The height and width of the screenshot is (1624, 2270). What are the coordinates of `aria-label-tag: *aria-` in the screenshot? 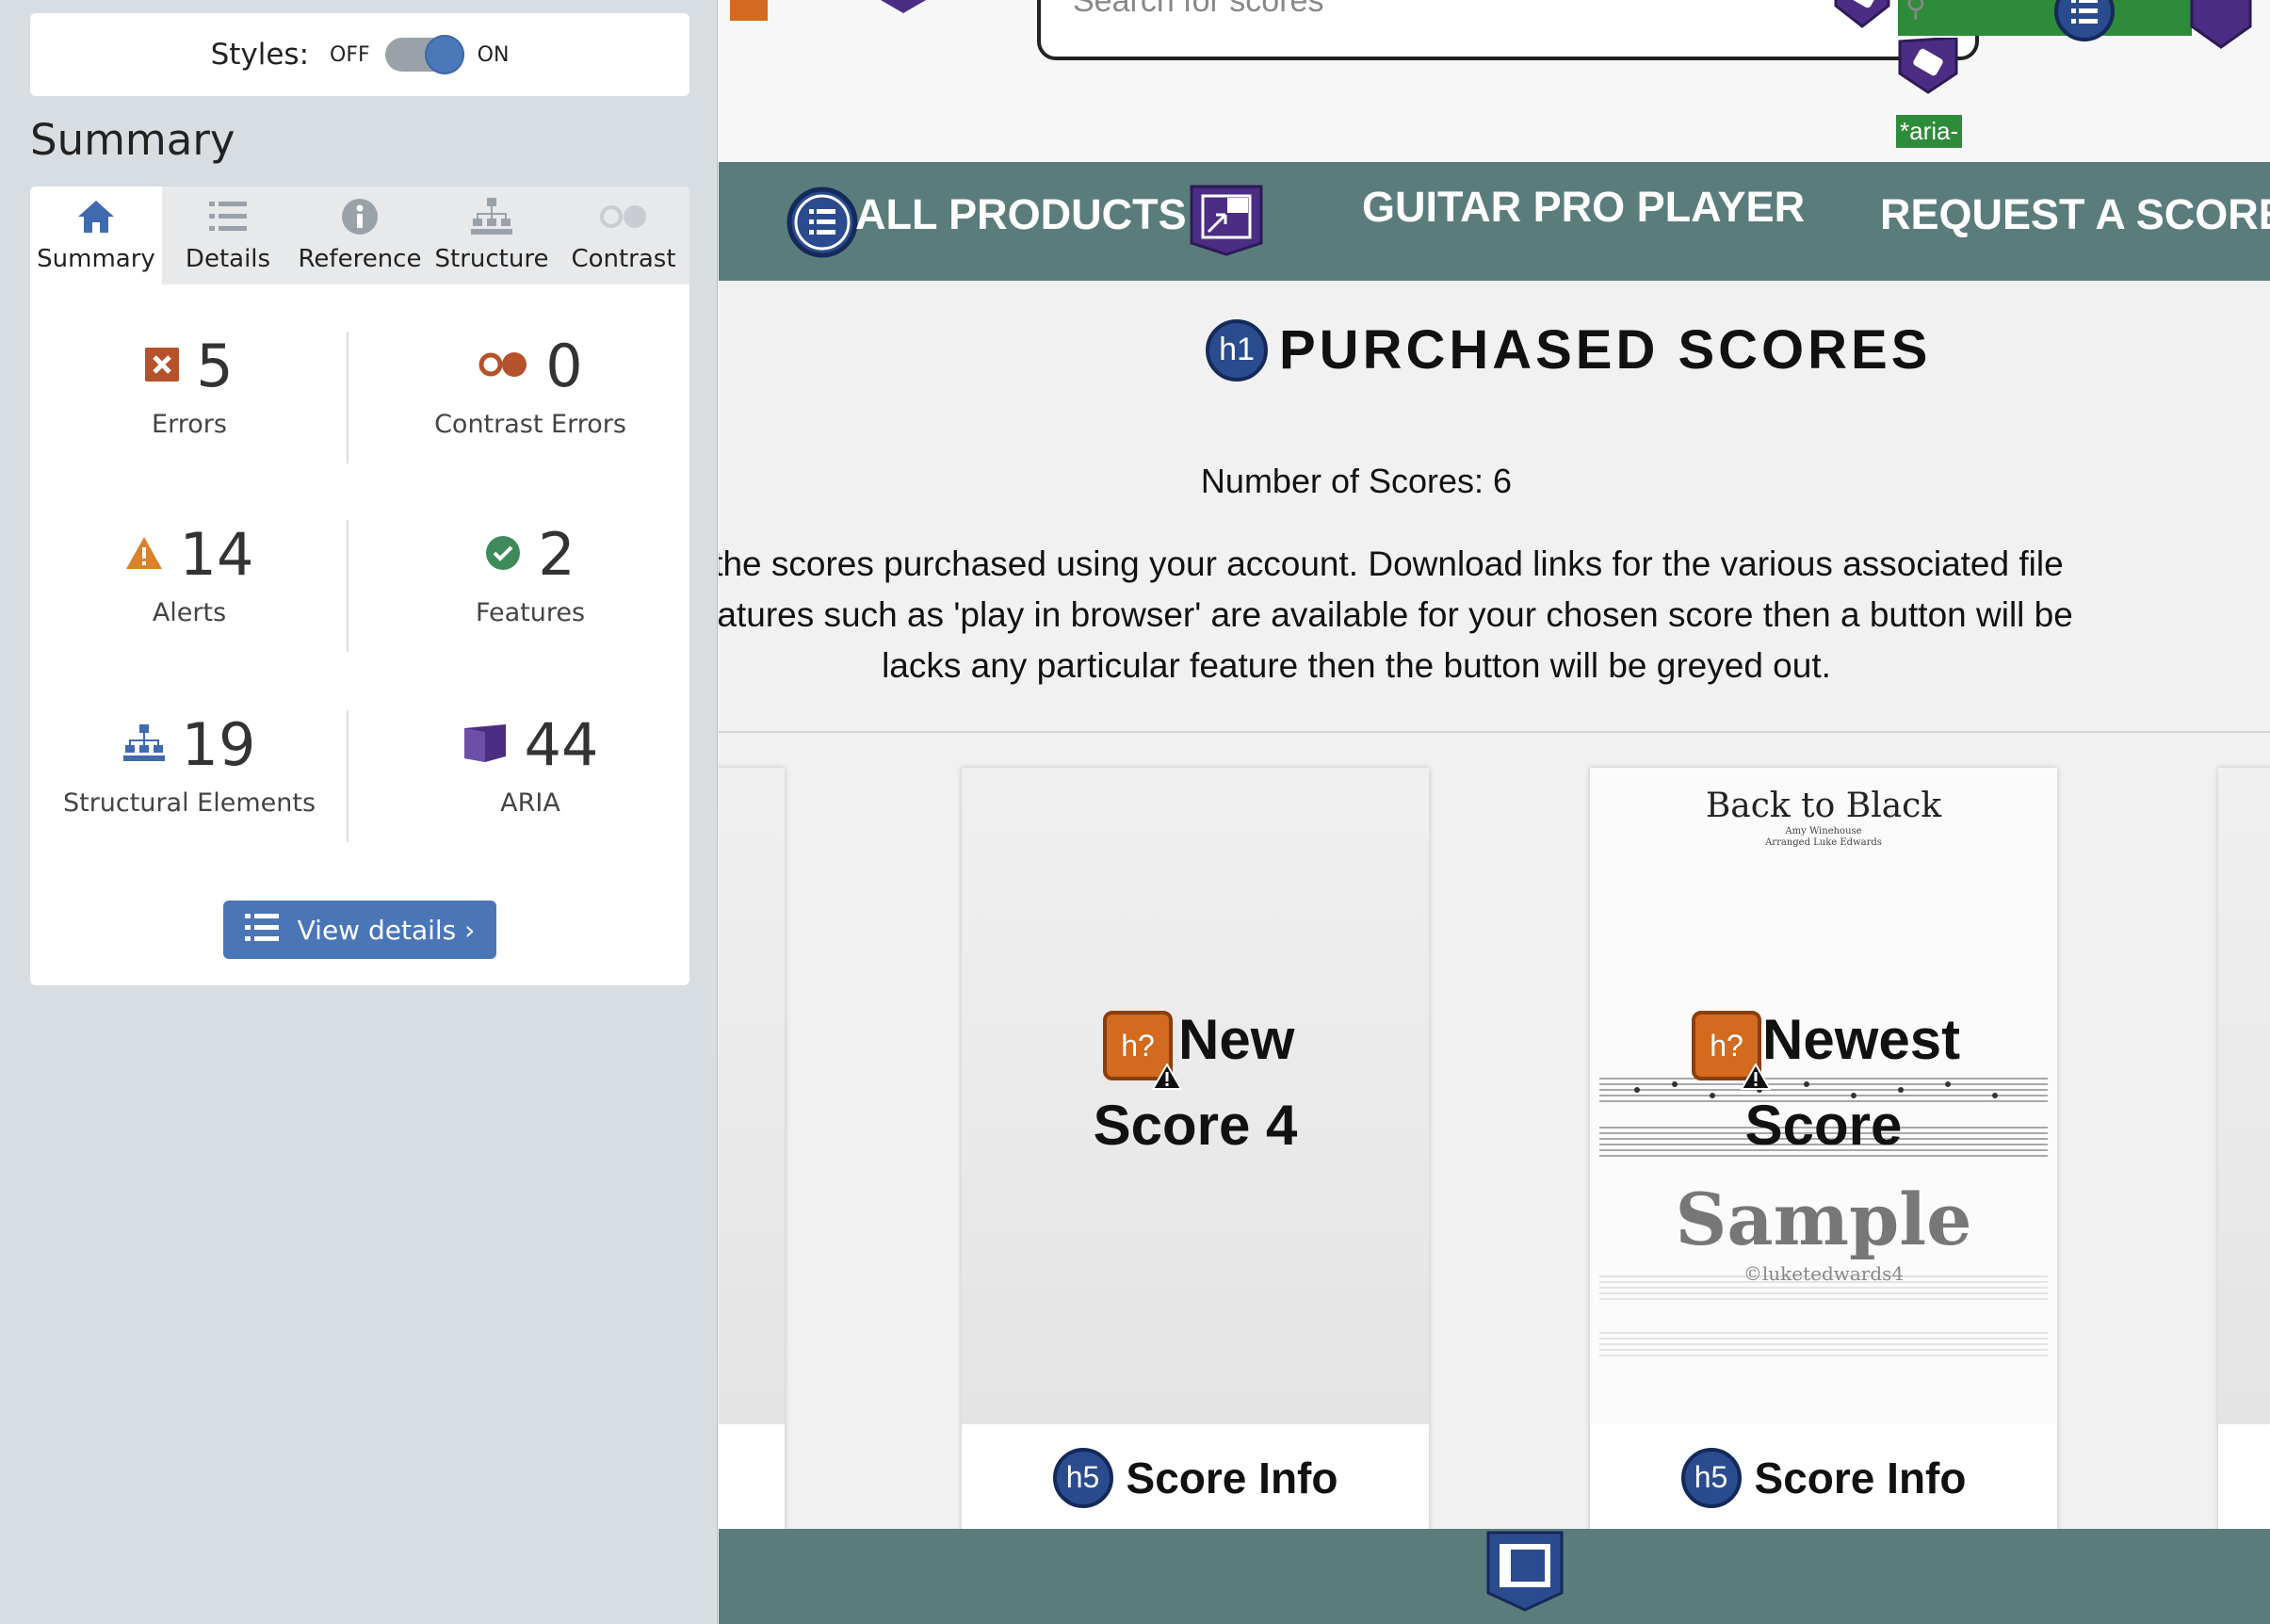 It's located at (1929, 131).